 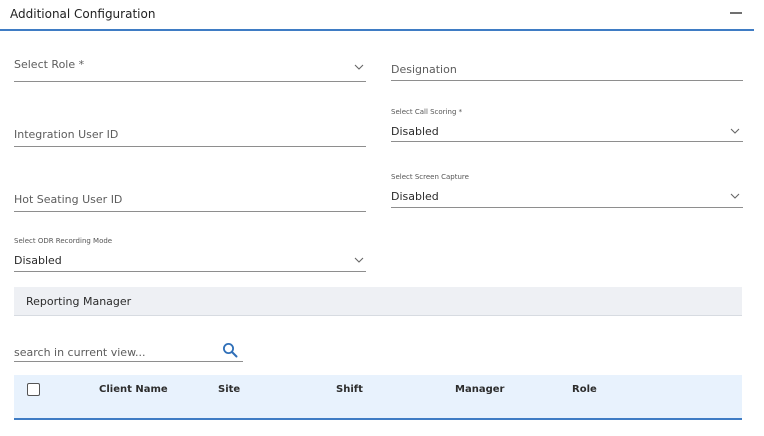 What do you see at coordinates (349, 389) in the screenshot?
I see `column-shift: Shift` at bounding box center [349, 389].